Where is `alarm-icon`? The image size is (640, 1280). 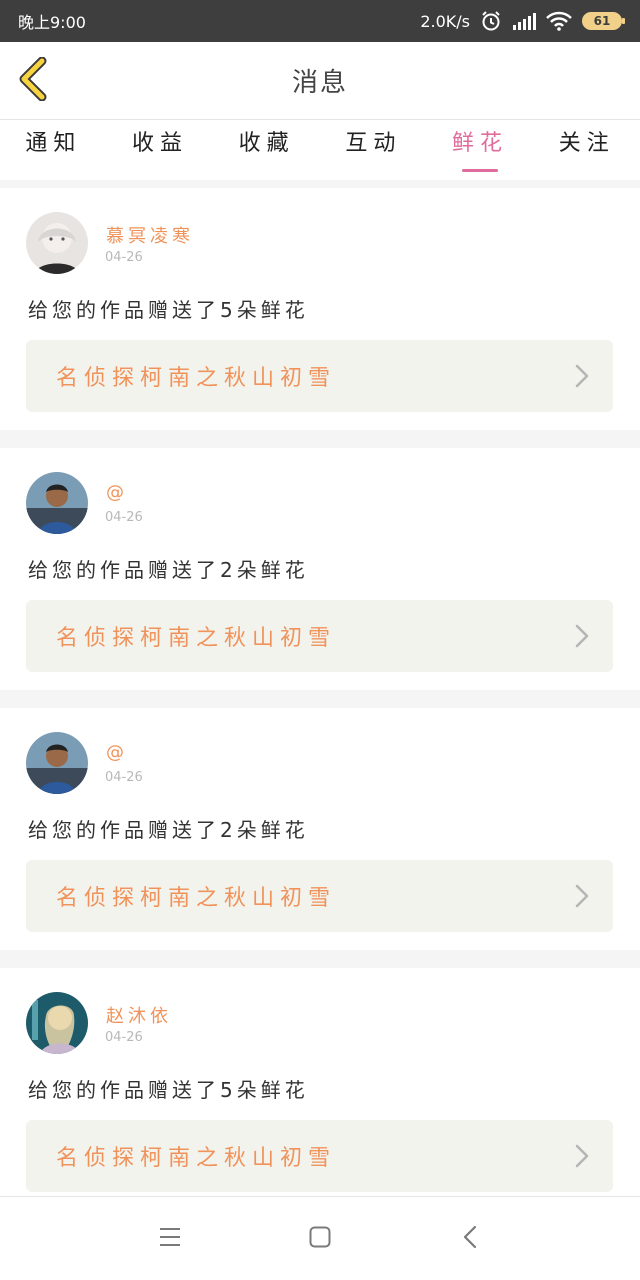 alarm-icon is located at coordinates (491, 21).